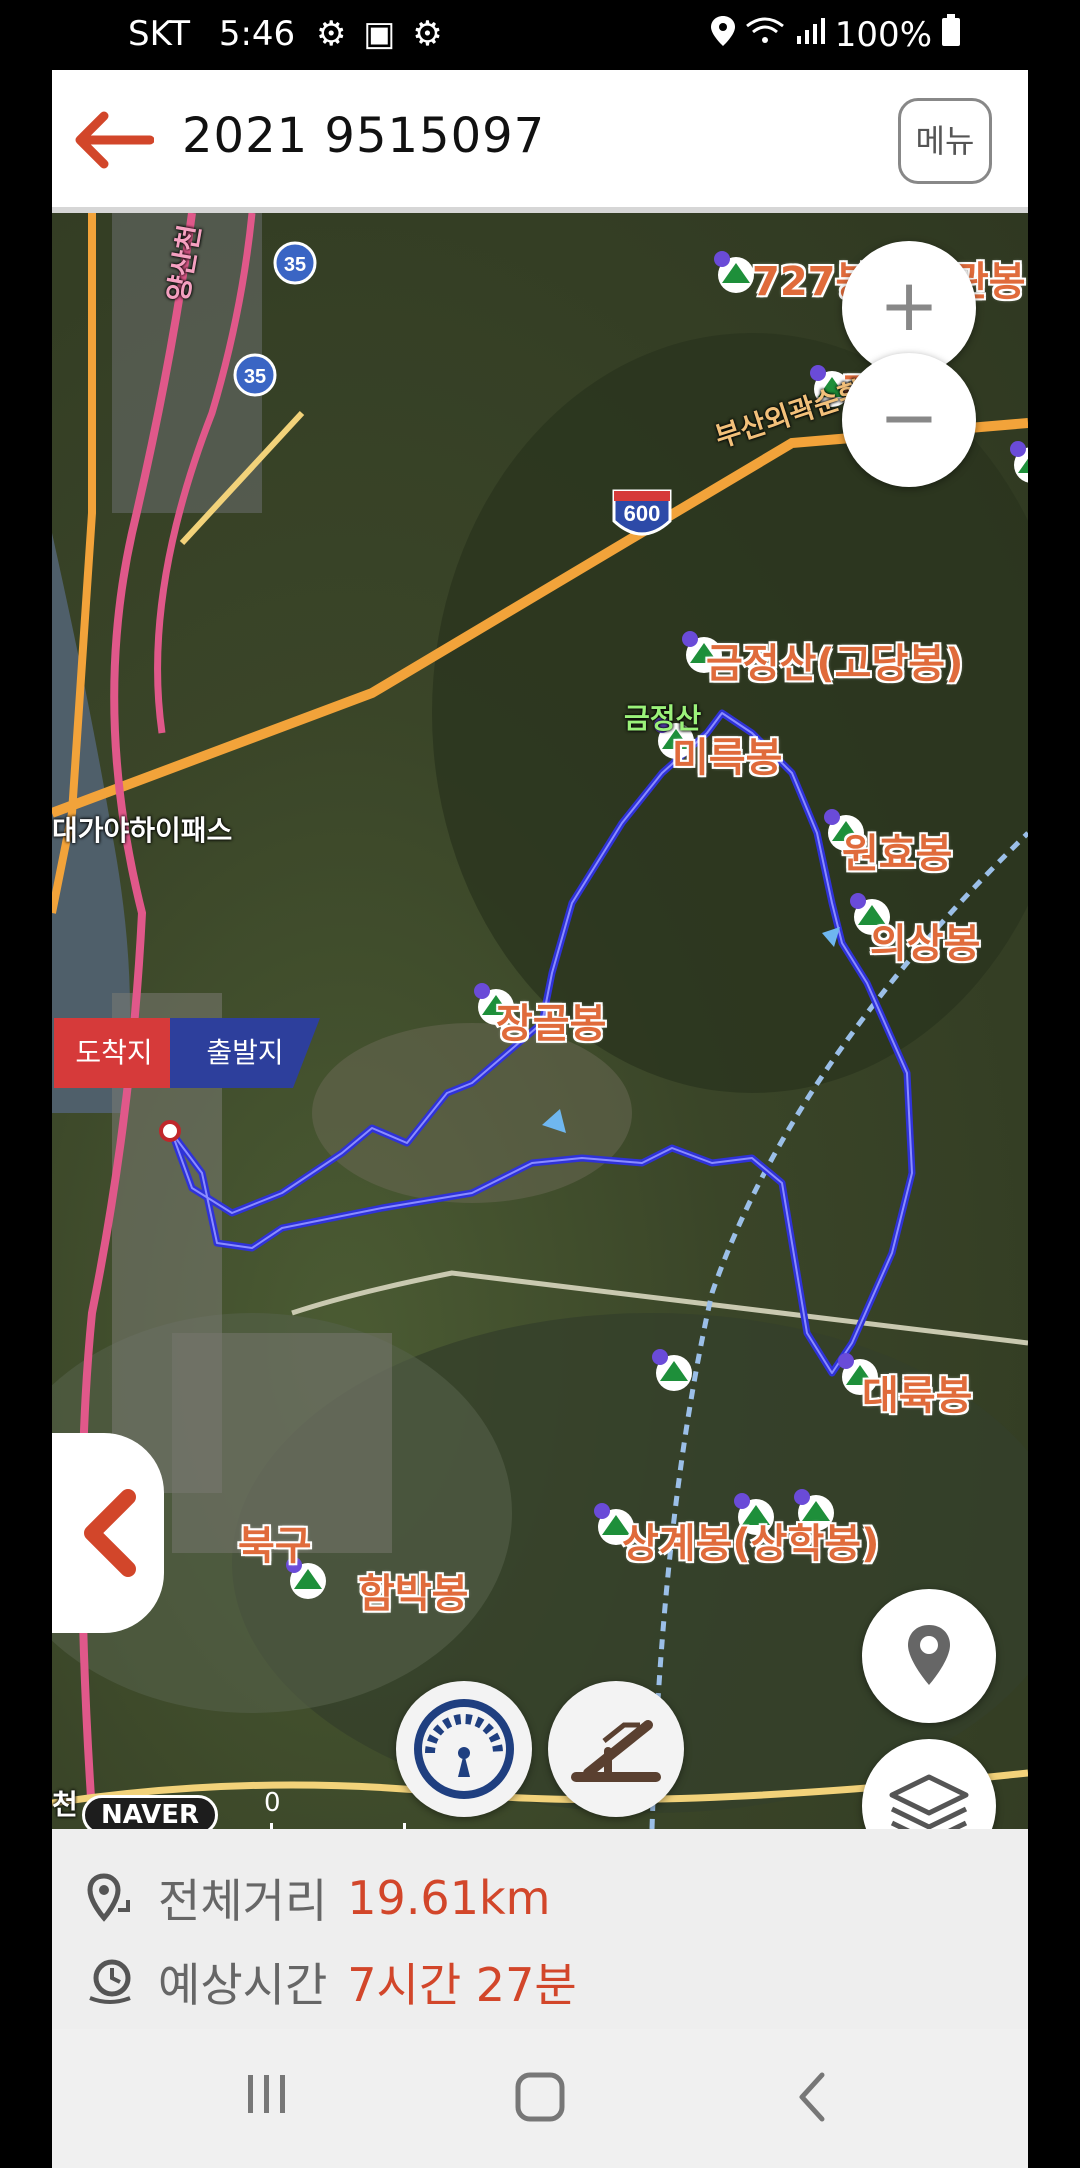 The width and height of the screenshot is (1080, 2168). Describe the element at coordinates (751, 1544) in the screenshot. I see `peak-label: 상계봉(상학봉)` at that location.